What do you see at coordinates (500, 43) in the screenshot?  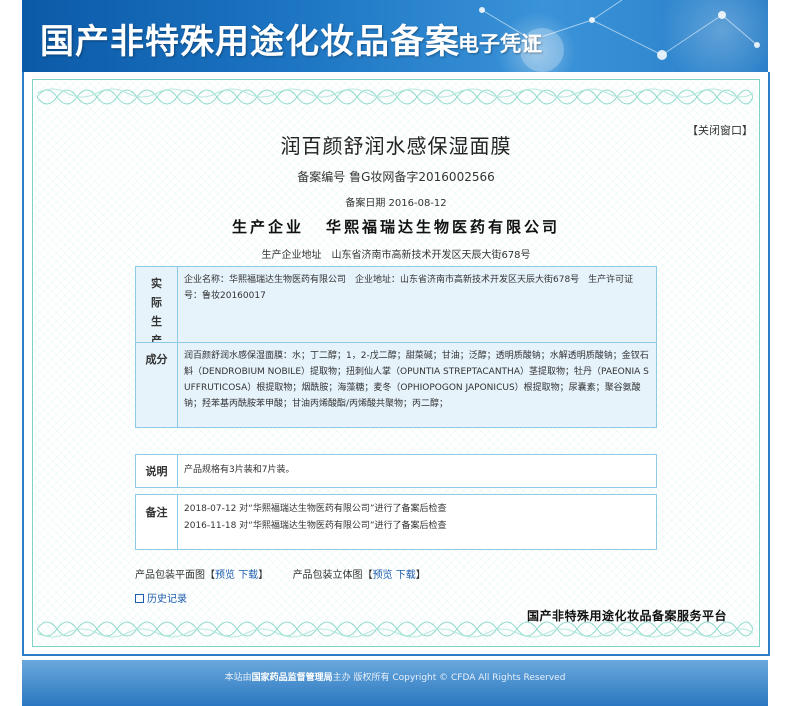 I see `header-subtitle: 电子凭证` at bounding box center [500, 43].